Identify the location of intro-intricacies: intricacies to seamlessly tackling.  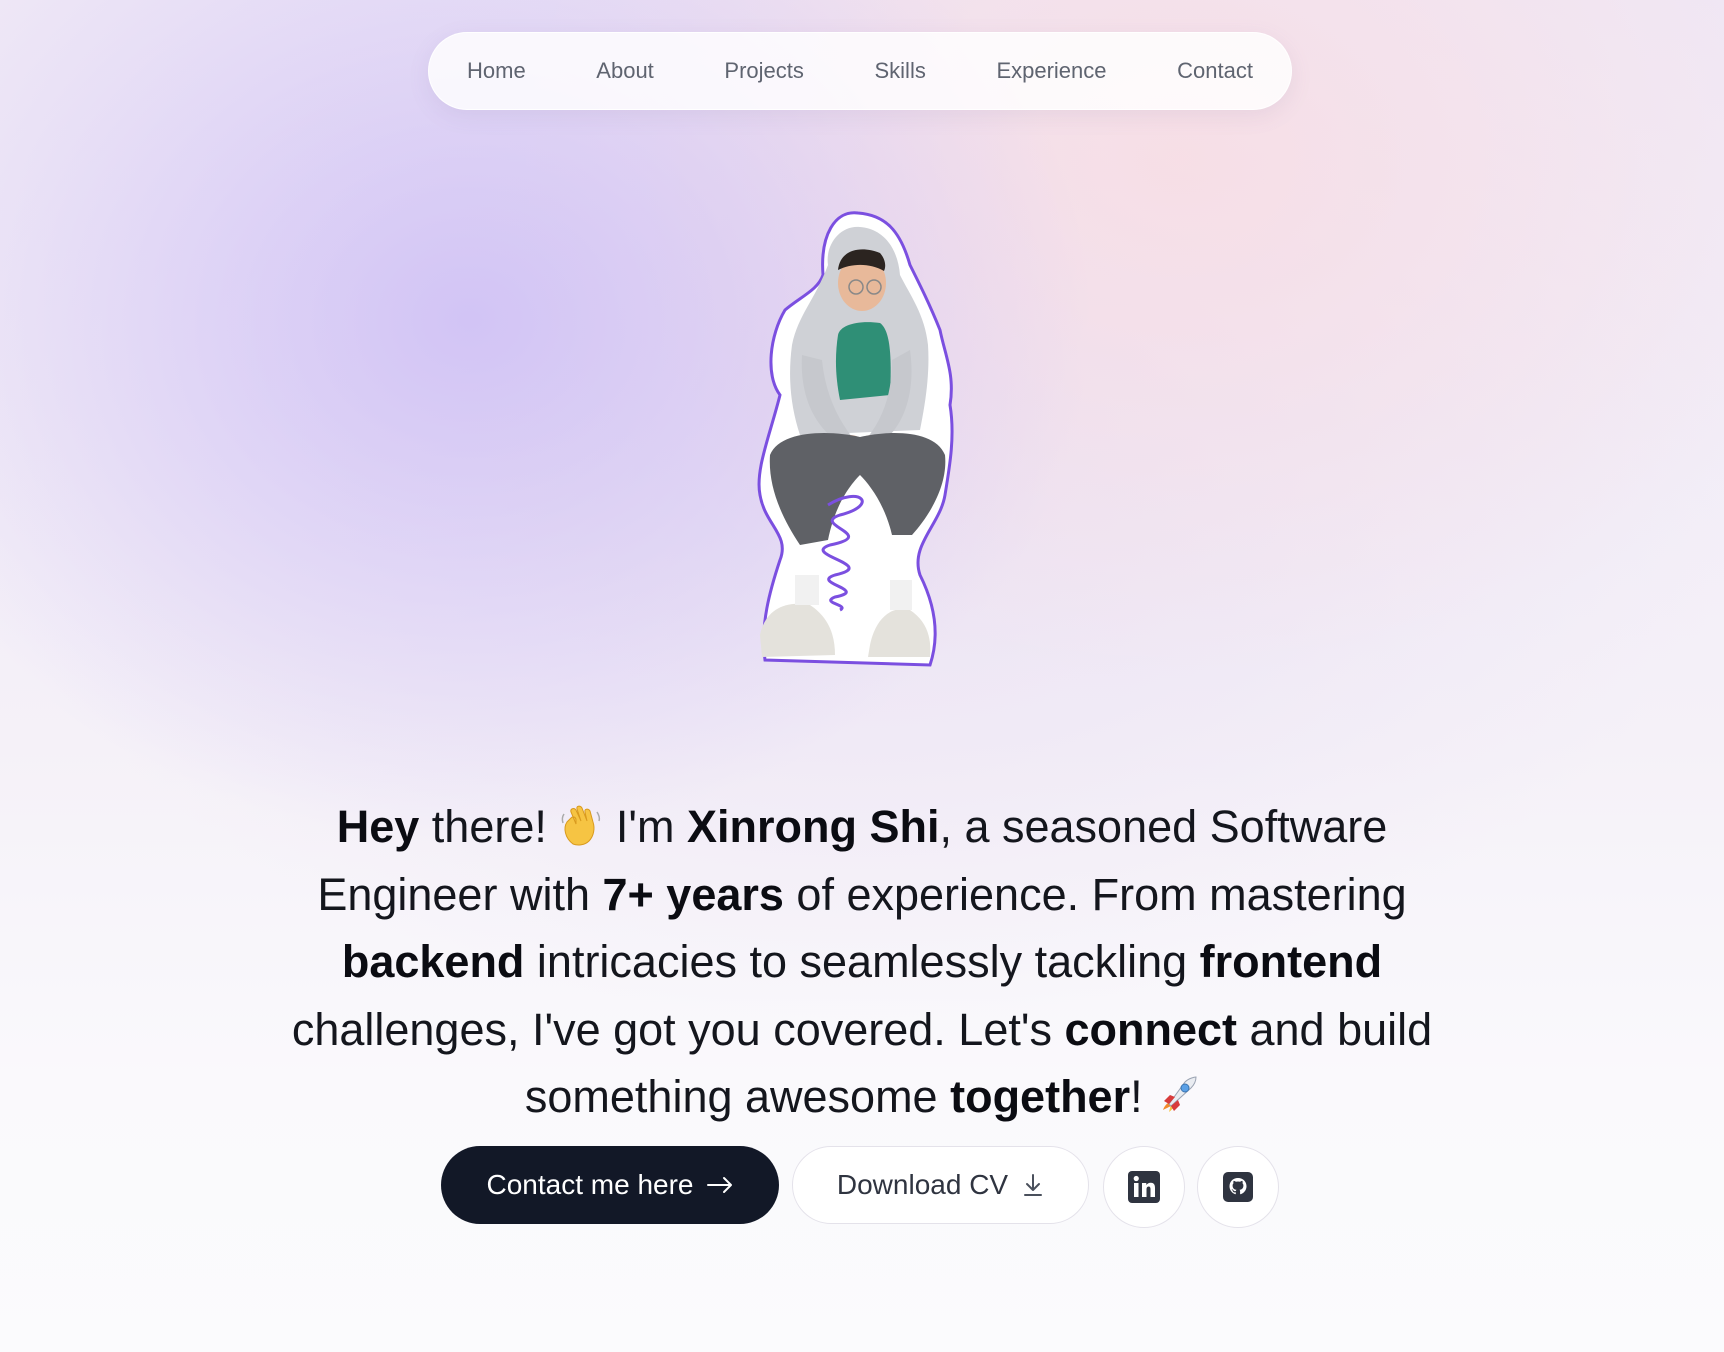
(862, 961).